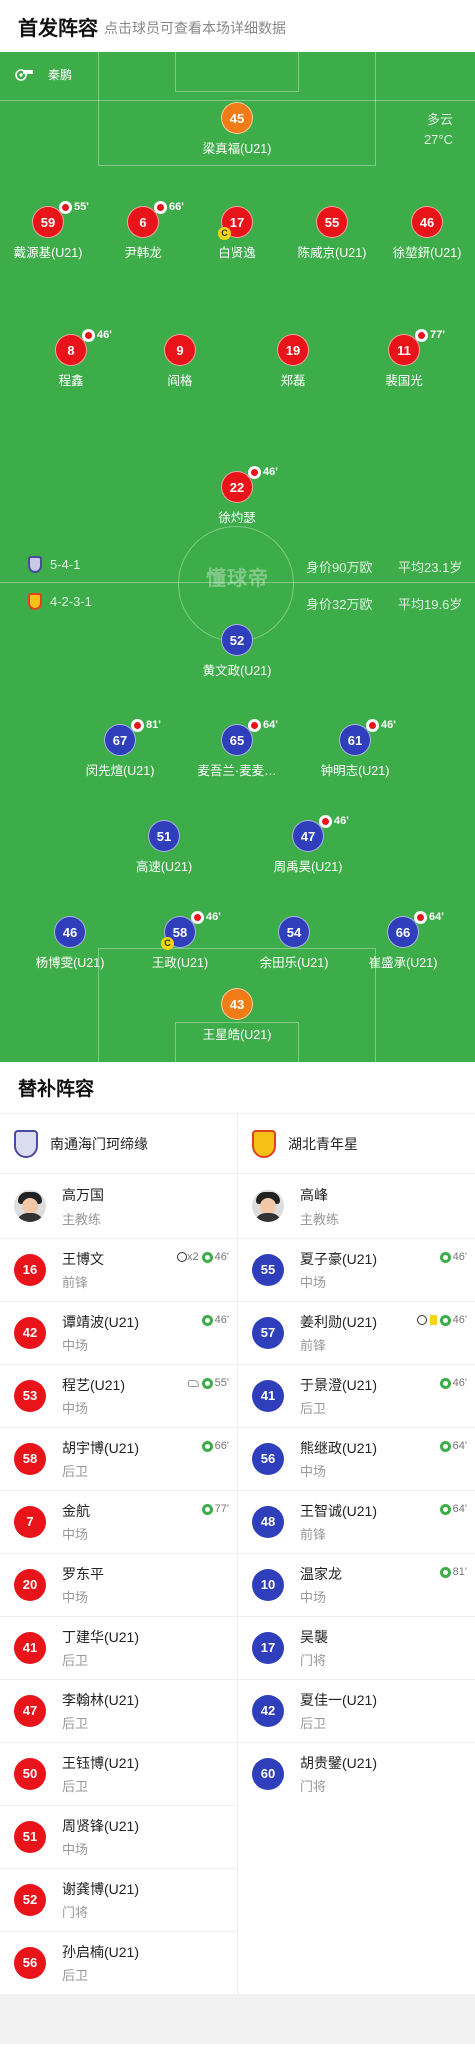 The image size is (475, 2053). What do you see at coordinates (356, 1773) in the screenshot?
I see `sub-player-row: 60 胡贵鐾(U21) 门将` at bounding box center [356, 1773].